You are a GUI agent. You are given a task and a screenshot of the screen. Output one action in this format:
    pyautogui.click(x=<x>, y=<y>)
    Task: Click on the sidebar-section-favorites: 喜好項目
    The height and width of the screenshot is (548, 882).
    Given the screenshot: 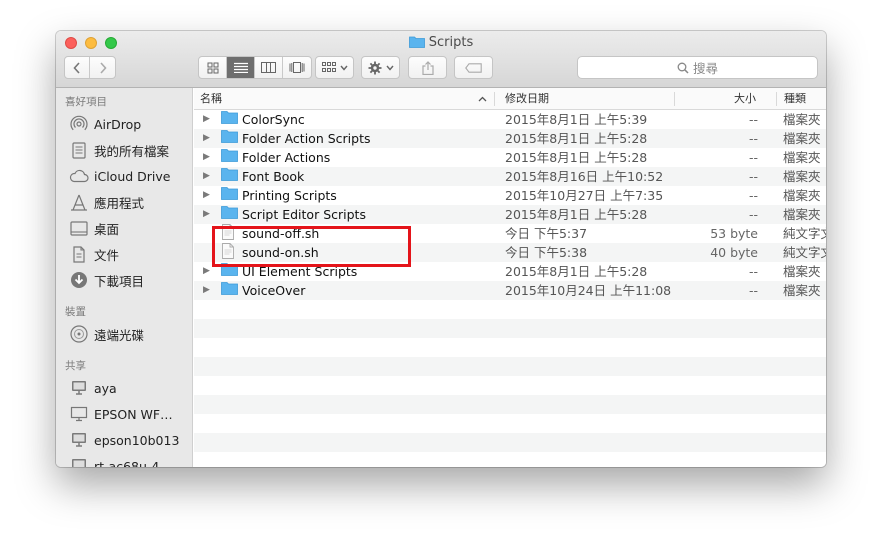 What is the action you would take?
    pyautogui.click(x=86, y=102)
    